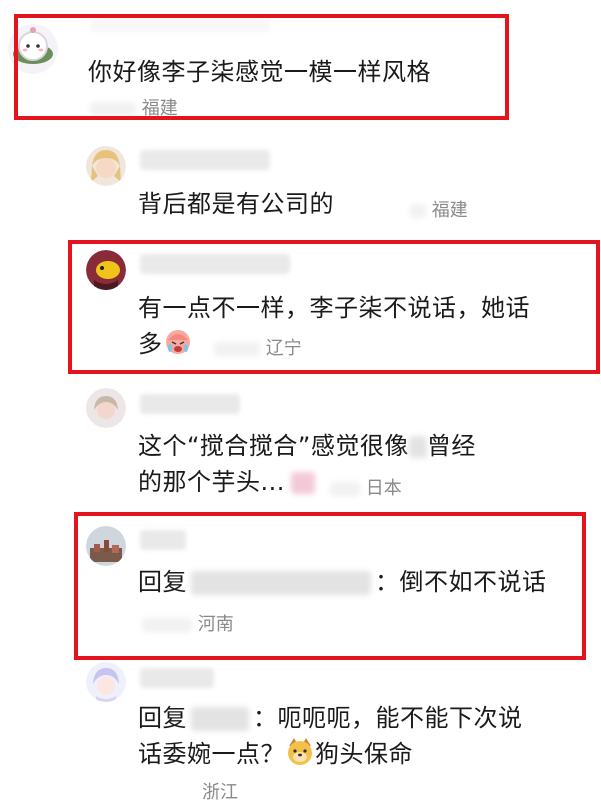  I want to click on comment-text-fragment: 曾经, so click(451, 446).